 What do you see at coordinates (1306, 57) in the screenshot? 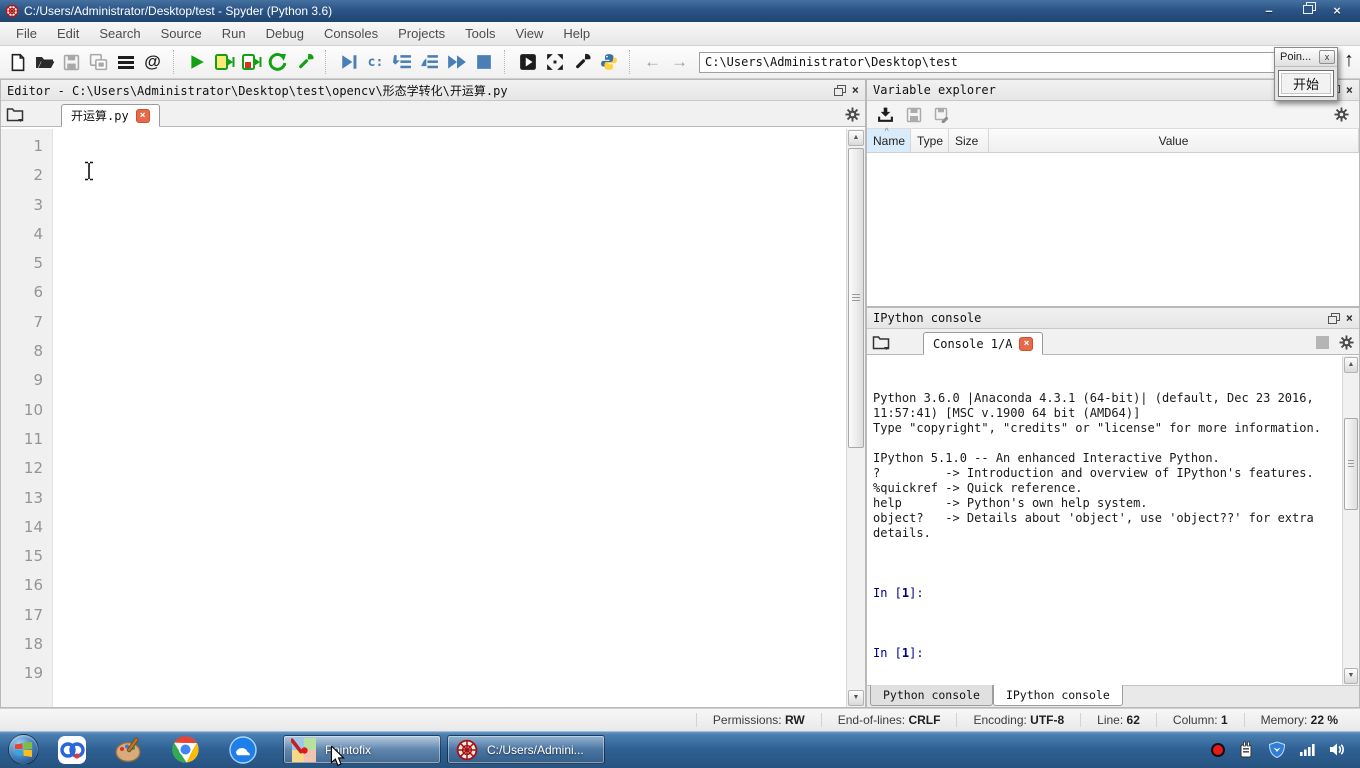
I see `pointofix-title-bar: Poin... x` at bounding box center [1306, 57].